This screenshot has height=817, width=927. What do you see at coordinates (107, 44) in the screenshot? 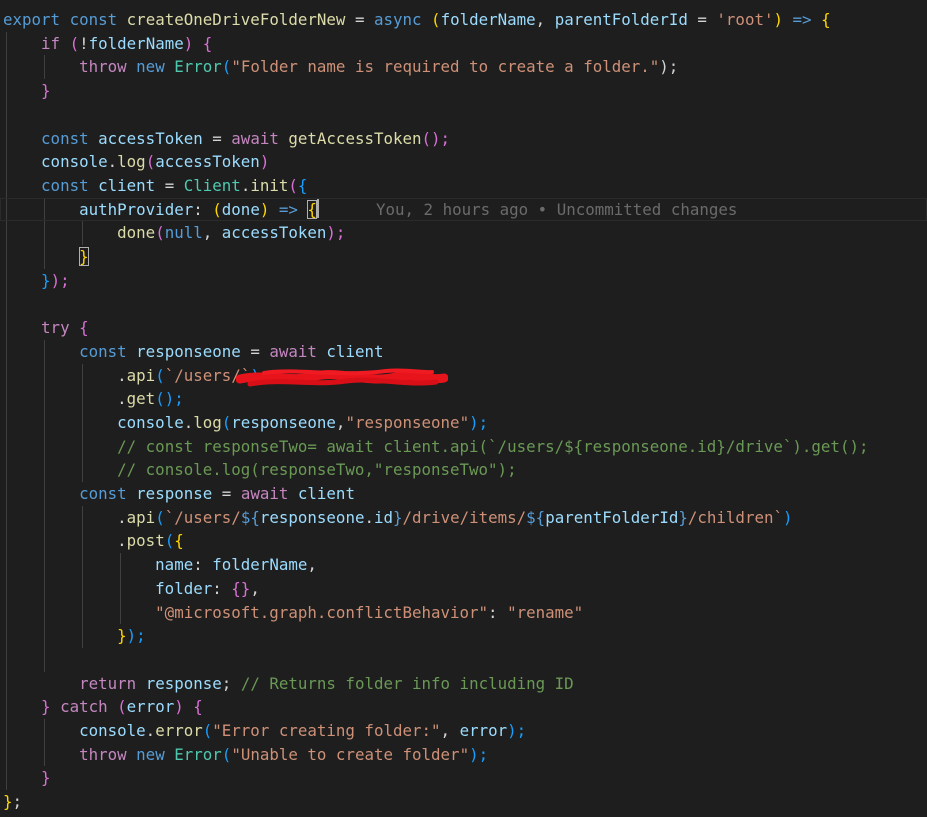
I see `code-line: if (!folderName) {` at bounding box center [107, 44].